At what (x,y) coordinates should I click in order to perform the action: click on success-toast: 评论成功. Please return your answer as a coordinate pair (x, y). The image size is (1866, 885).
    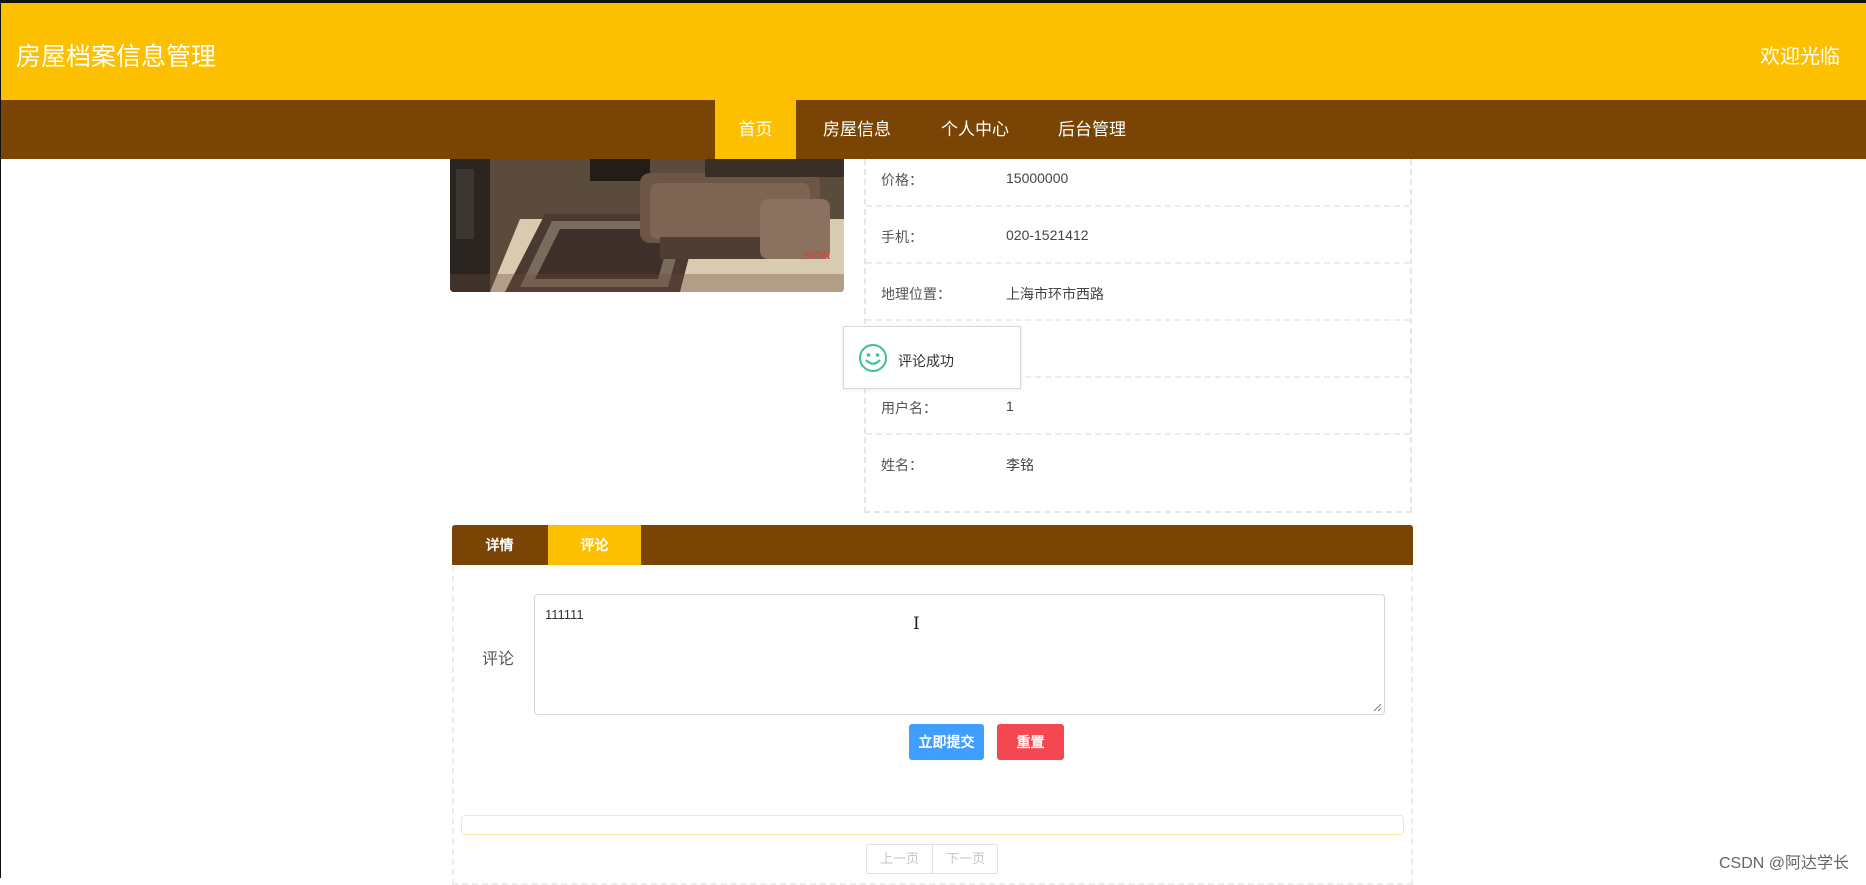
    Looking at the image, I should click on (932, 357).